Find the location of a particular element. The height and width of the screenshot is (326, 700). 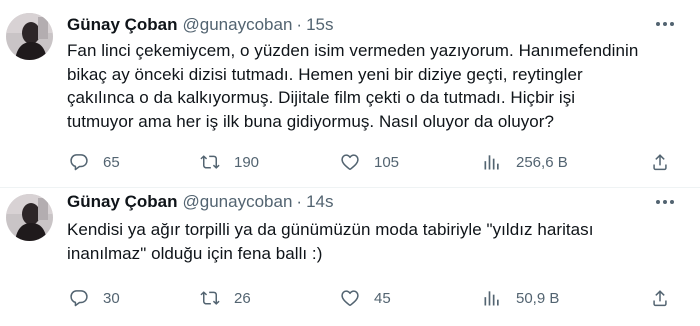

views-count: 50,9 B is located at coordinates (538, 298).